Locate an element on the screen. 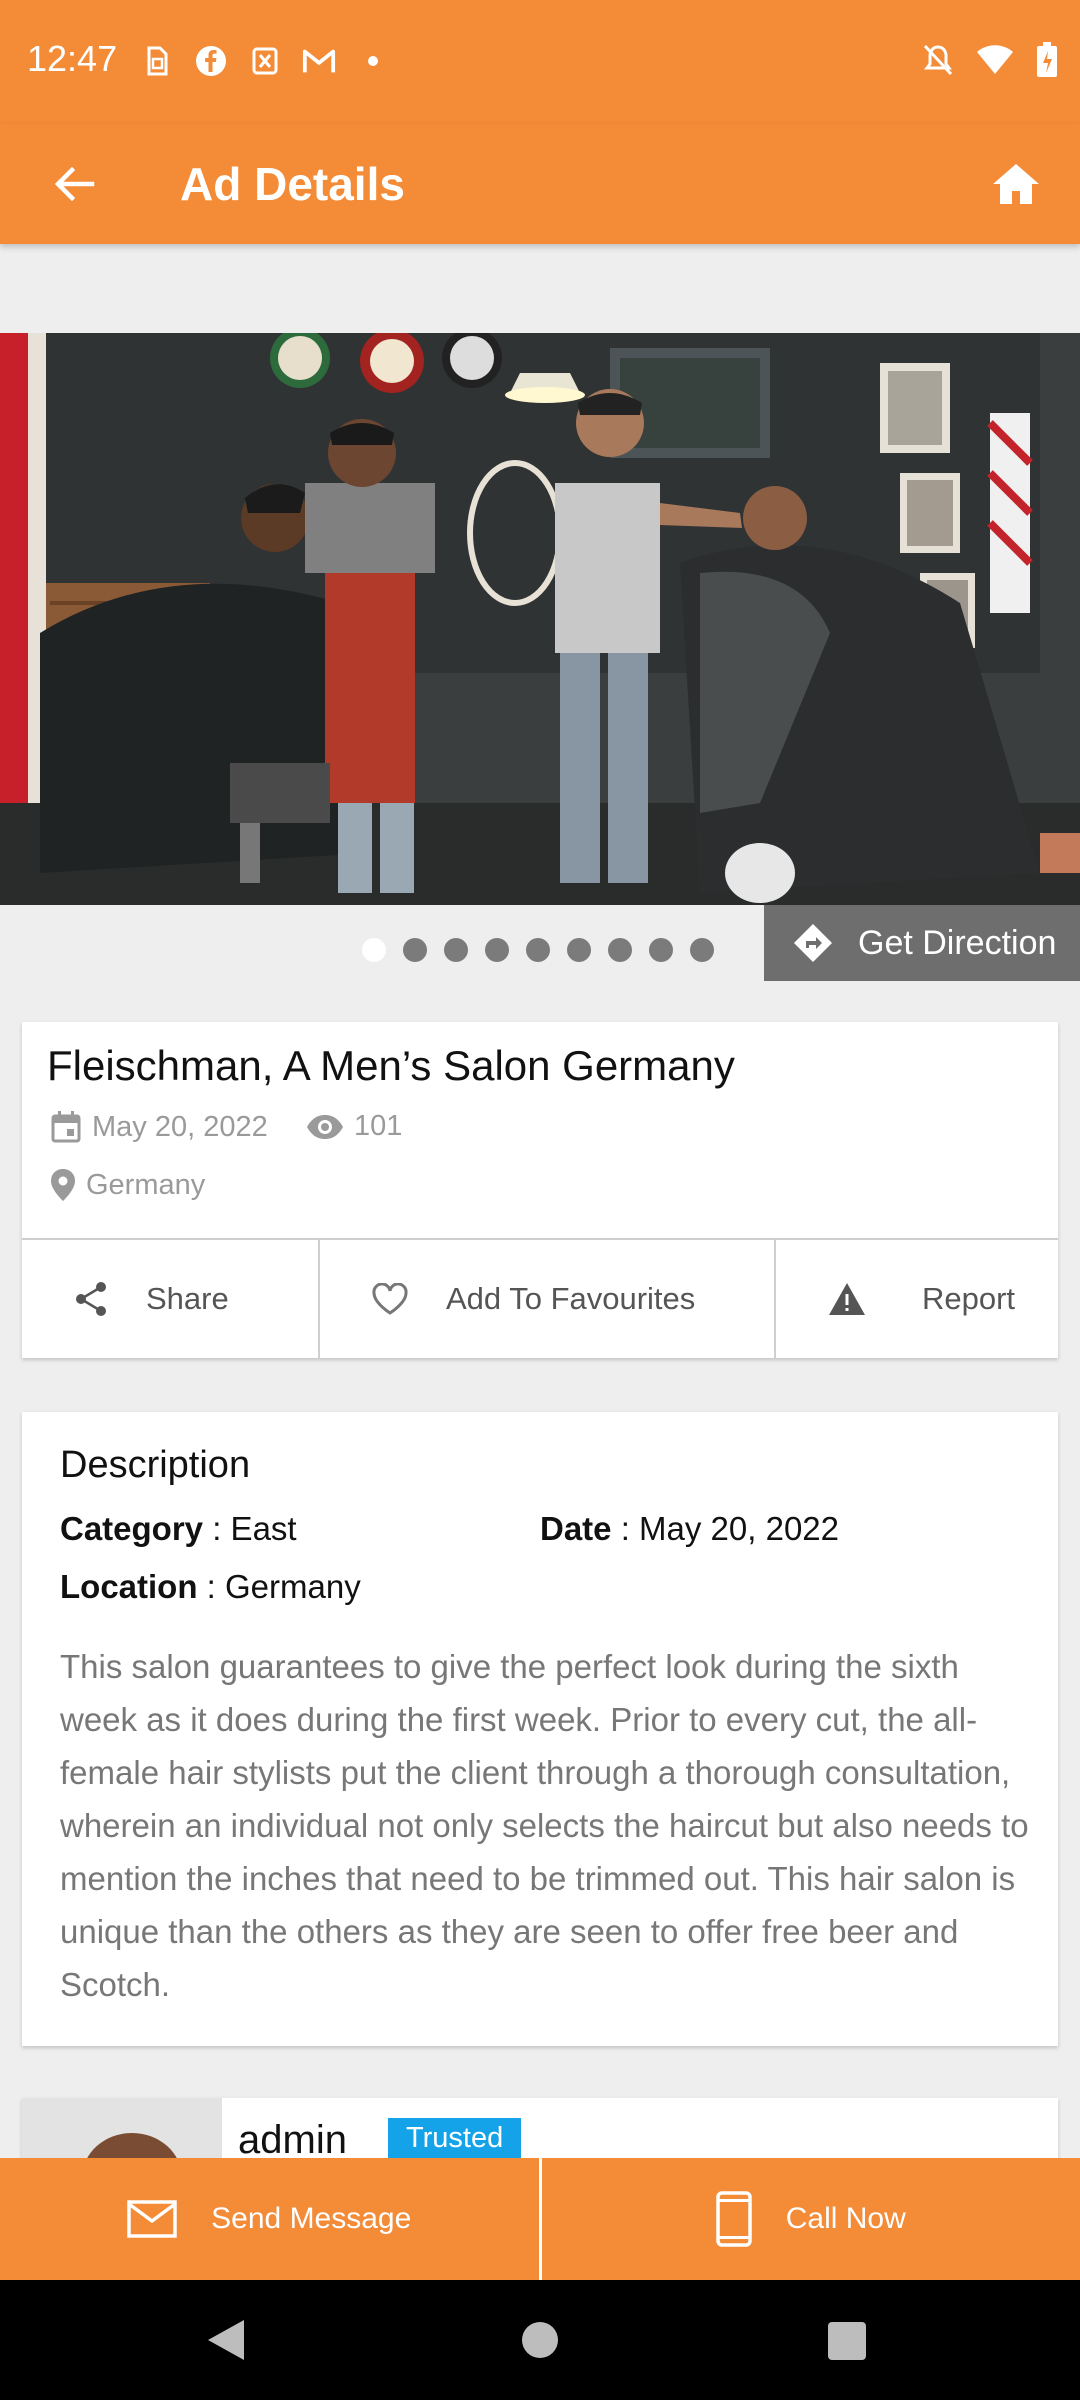 The width and height of the screenshot is (1080, 2400). report-label: Report is located at coordinates (969, 1298).